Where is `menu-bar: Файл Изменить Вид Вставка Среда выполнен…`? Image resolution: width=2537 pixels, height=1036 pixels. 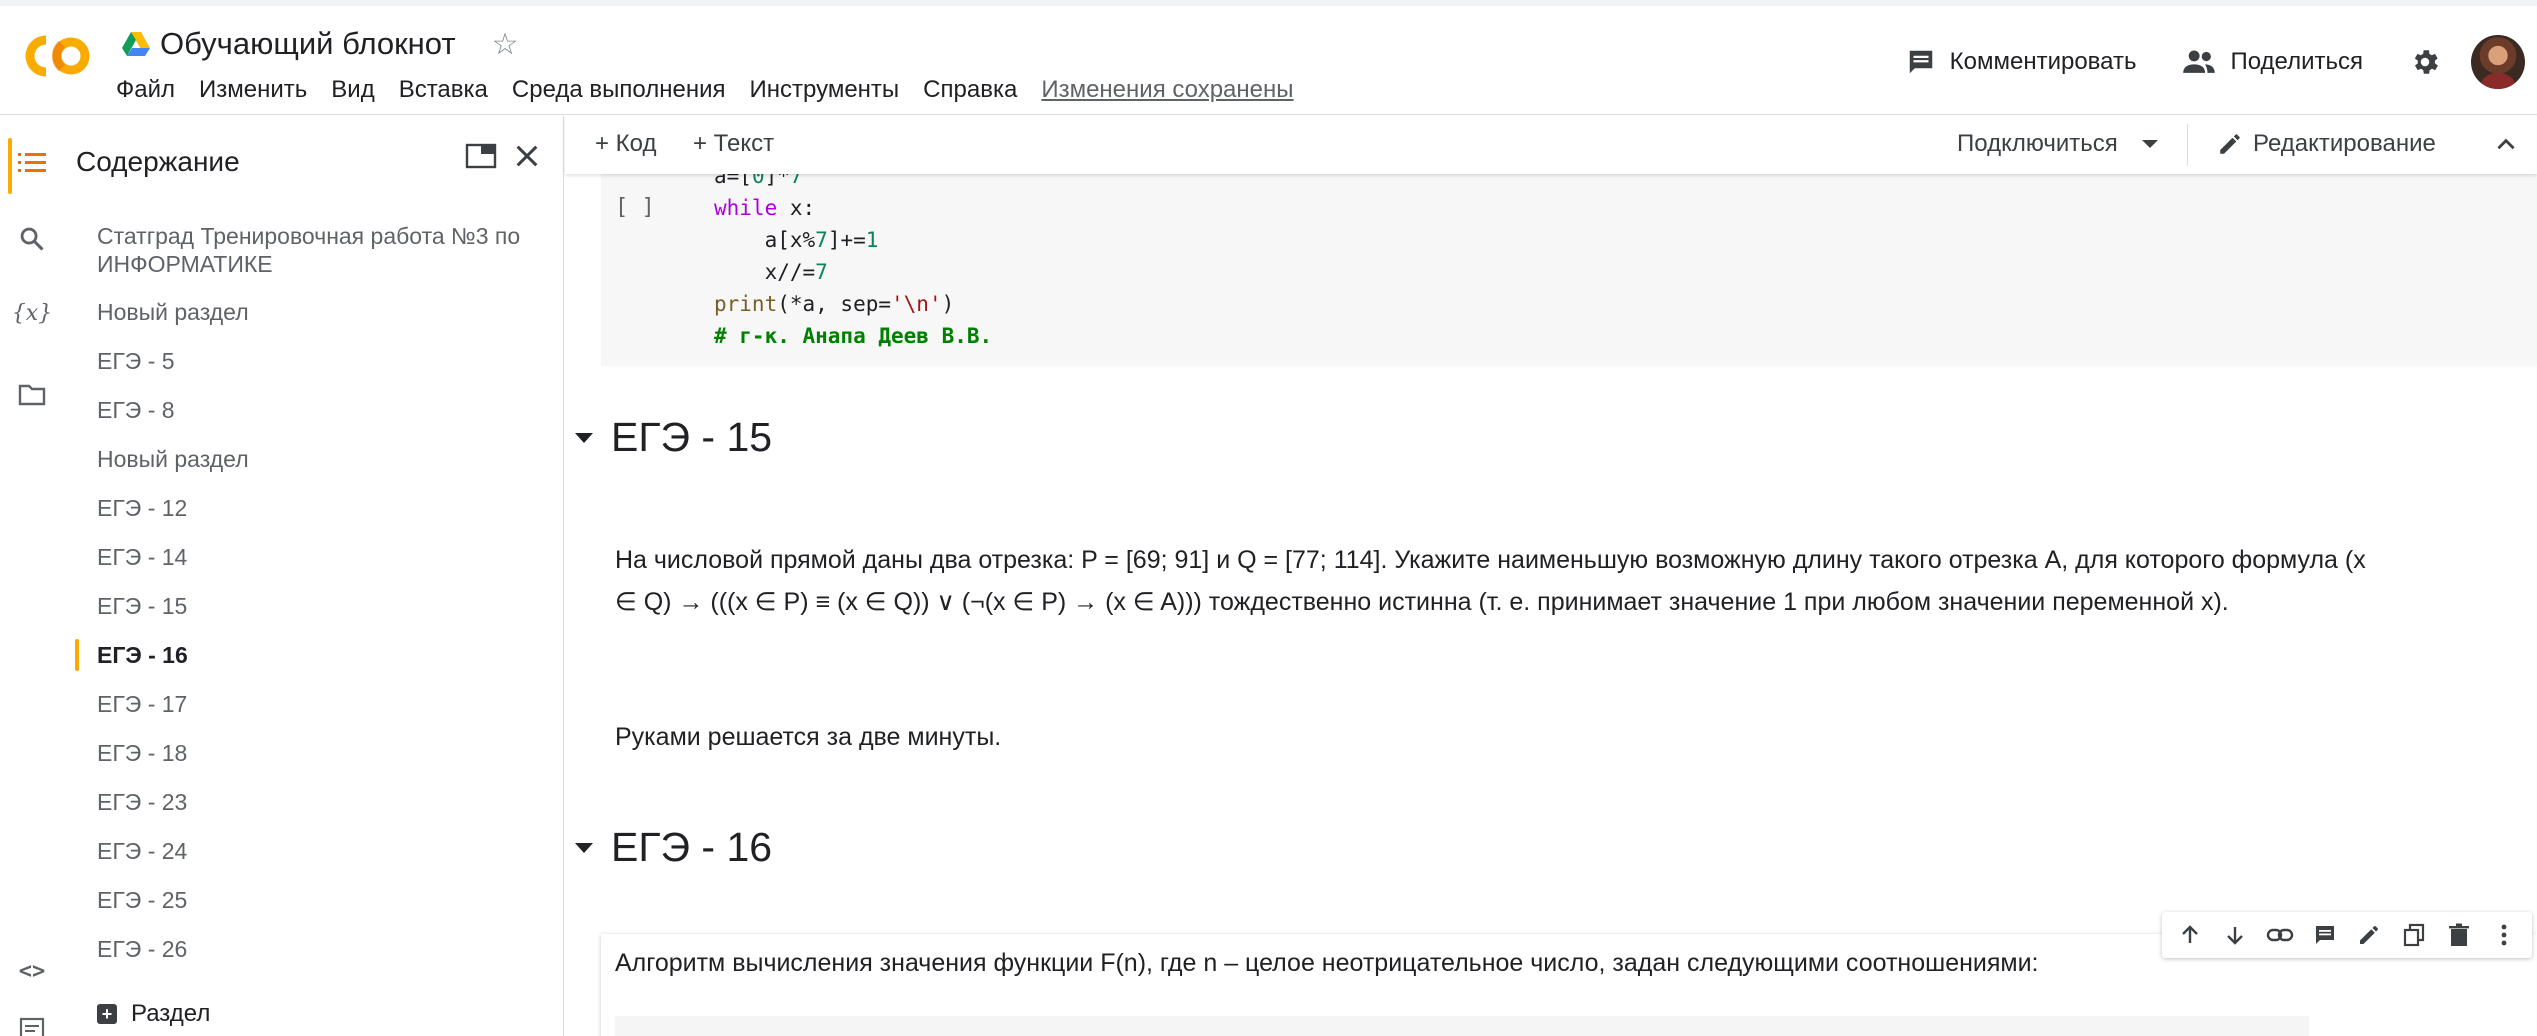
menu-bar: Файл Изменить Вид Вставка Среда выполнен… is located at coordinates (705, 90).